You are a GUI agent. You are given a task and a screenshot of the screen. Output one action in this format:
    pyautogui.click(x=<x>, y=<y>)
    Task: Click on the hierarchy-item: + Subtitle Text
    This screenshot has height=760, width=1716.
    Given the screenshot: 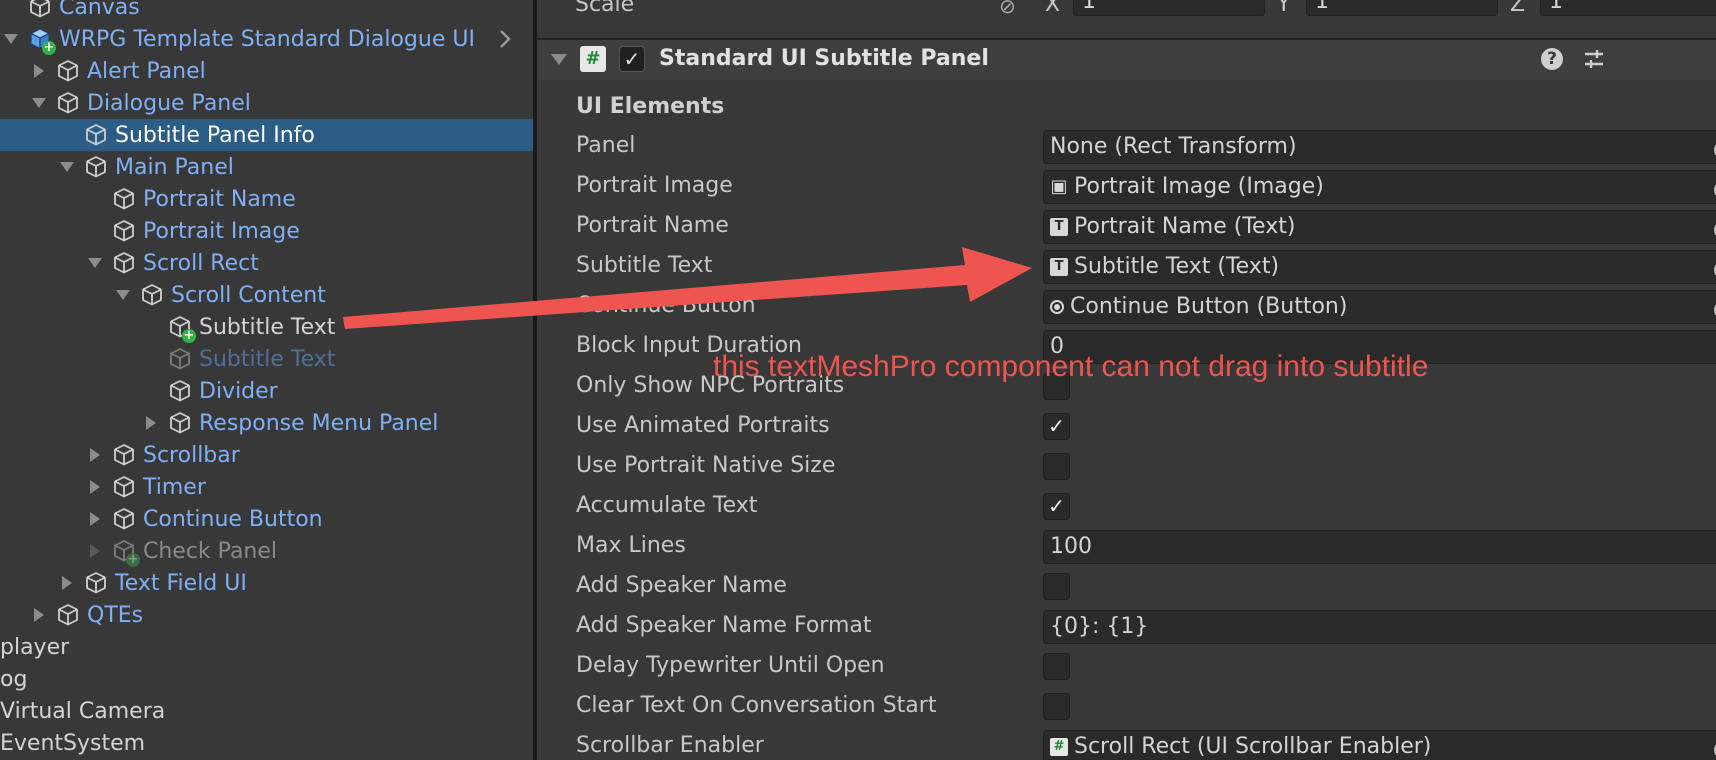 What is the action you would take?
    pyautogui.click(x=266, y=327)
    